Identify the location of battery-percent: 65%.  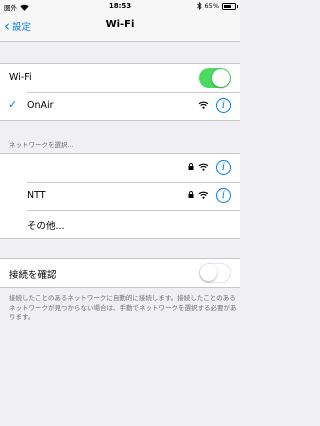
(211, 6).